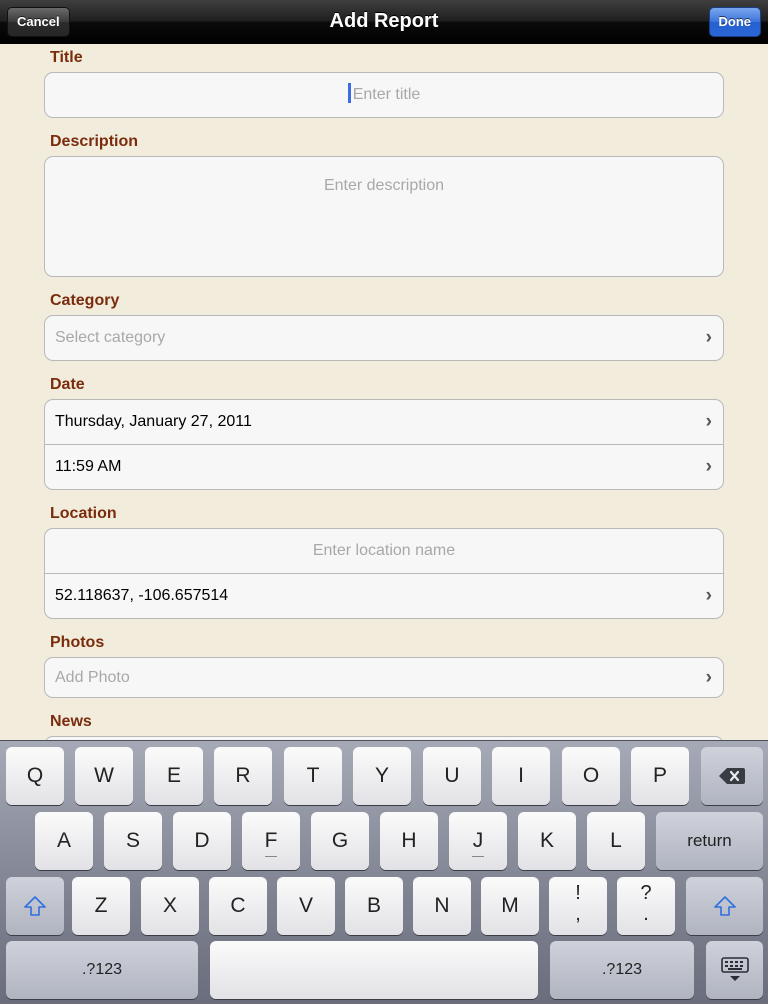 The image size is (768, 1004). Describe the element at coordinates (101, 906) in the screenshot. I see `key-z: Z` at that location.